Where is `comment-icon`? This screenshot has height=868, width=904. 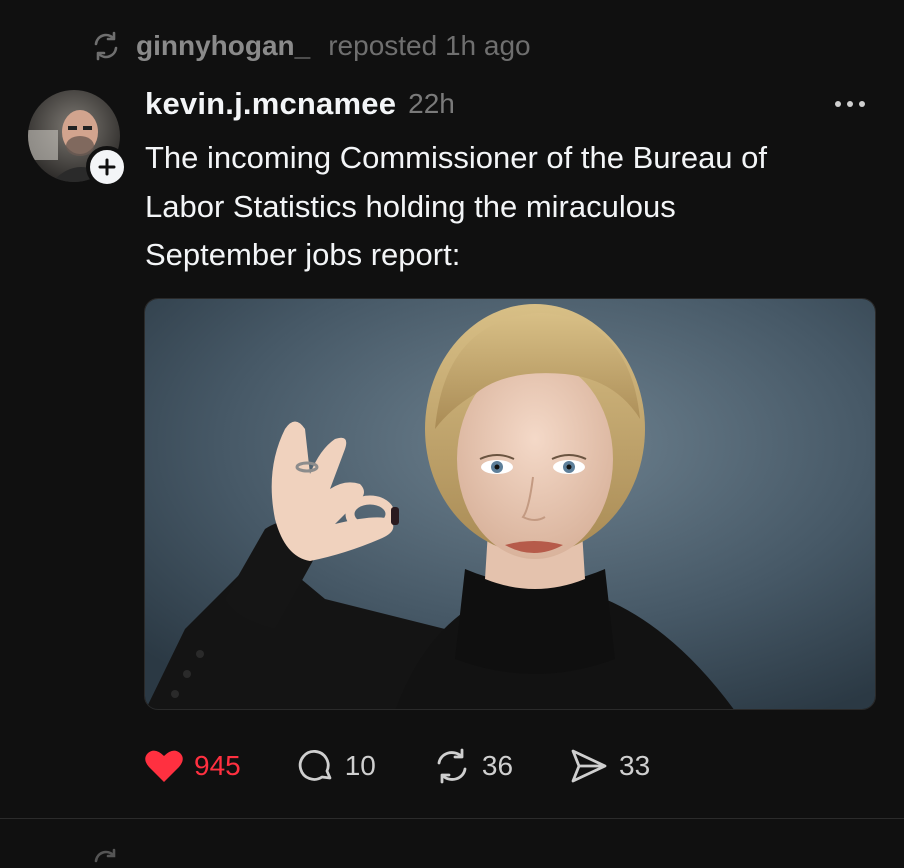 comment-icon is located at coordinates (315, 765).